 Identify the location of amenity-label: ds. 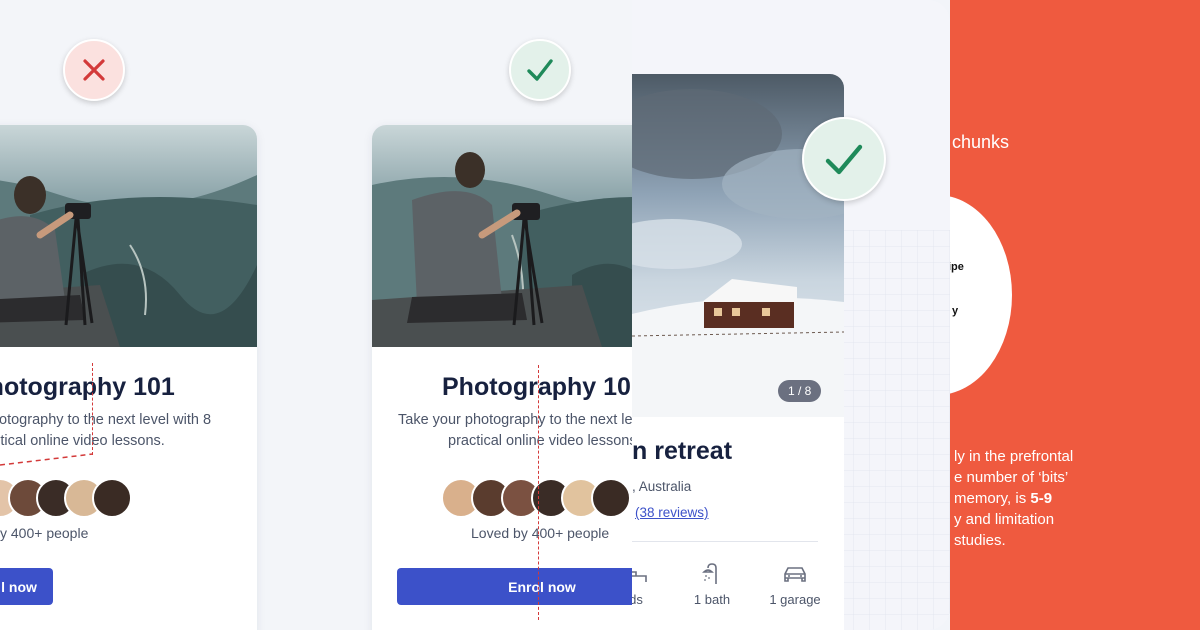
(637, 599).